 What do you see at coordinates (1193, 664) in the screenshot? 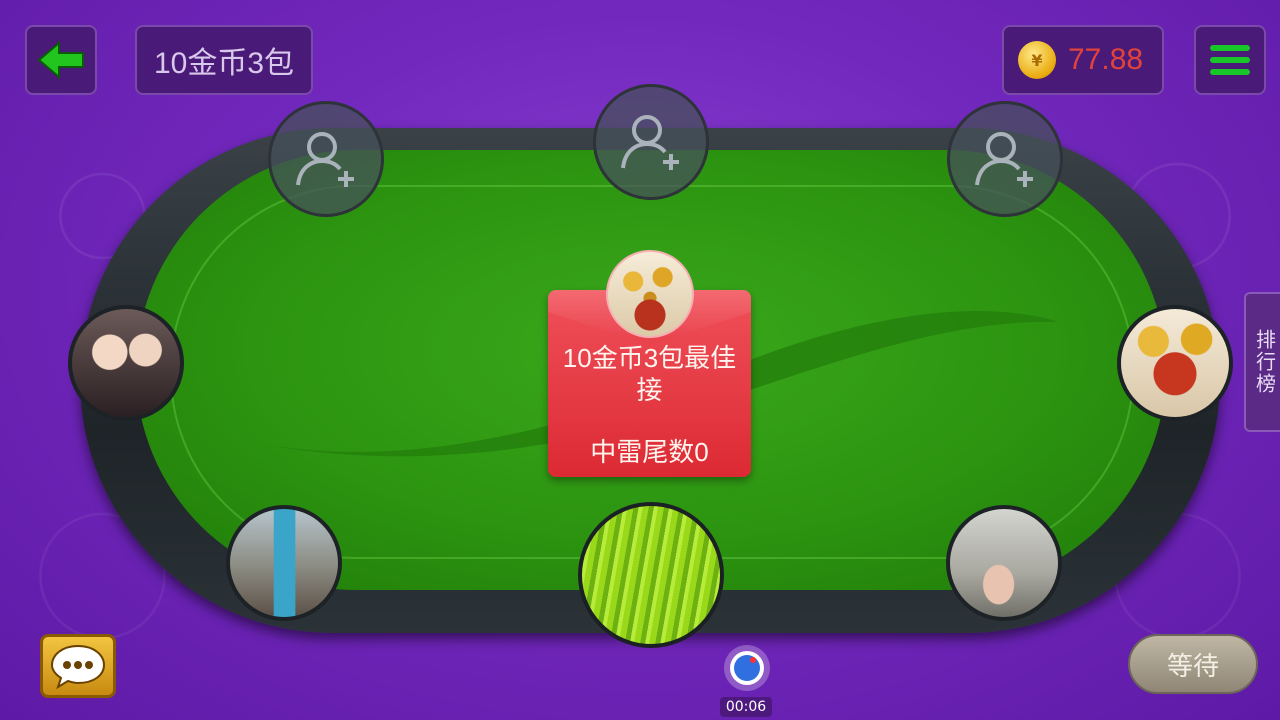
I see `wait-button: 等待` at bounding box center [1193, 664].